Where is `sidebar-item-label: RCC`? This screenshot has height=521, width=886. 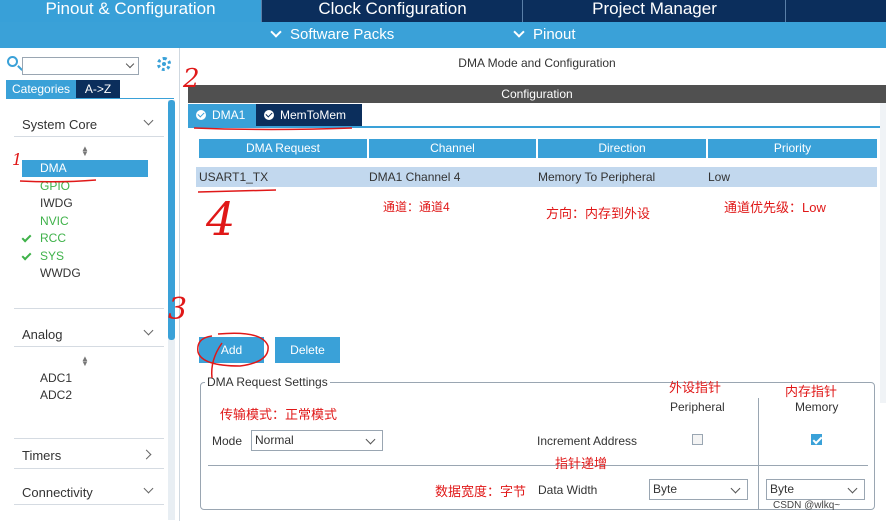 sidebar-item-label: RCC is located at coordinates (53, 238).